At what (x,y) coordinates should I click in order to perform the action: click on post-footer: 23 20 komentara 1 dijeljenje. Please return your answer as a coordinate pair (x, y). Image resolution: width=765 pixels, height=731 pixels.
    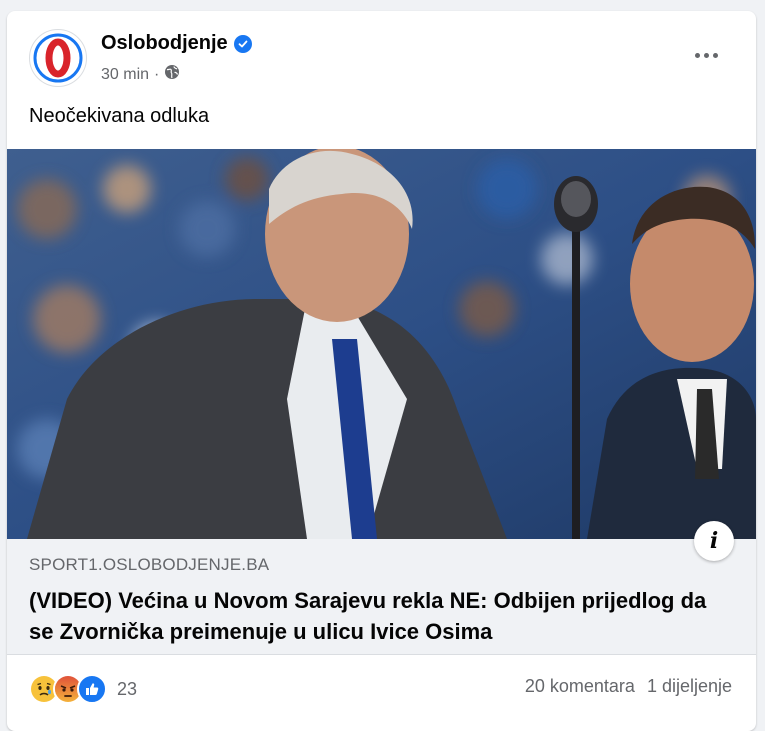
    Looking at the image, I should click on (381, 686).